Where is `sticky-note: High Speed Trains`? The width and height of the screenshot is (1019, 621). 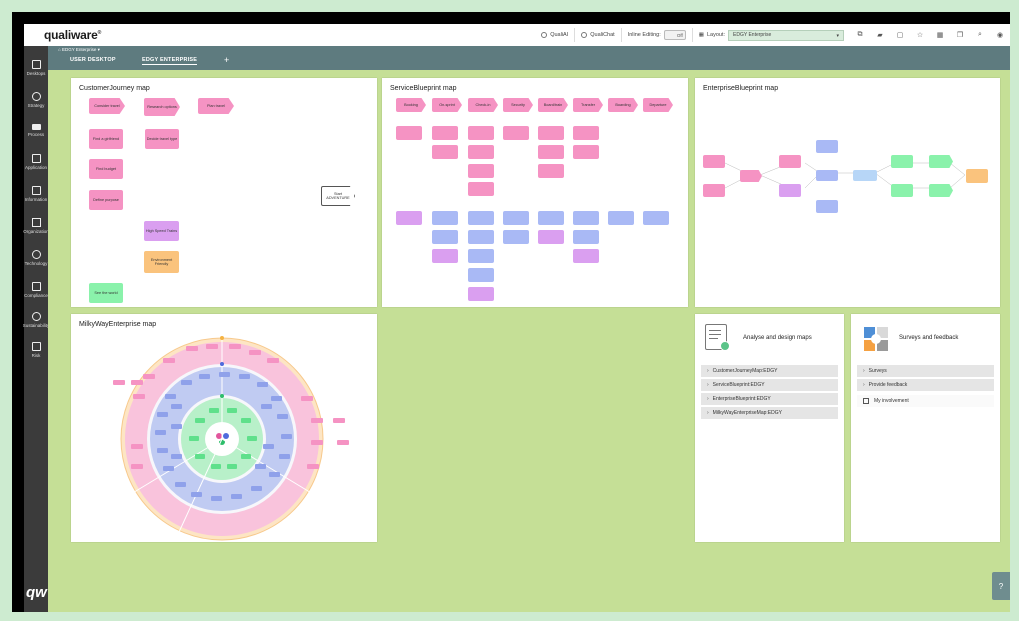 sticky-note: High Speed Trains is located at coordinates (161, 231).